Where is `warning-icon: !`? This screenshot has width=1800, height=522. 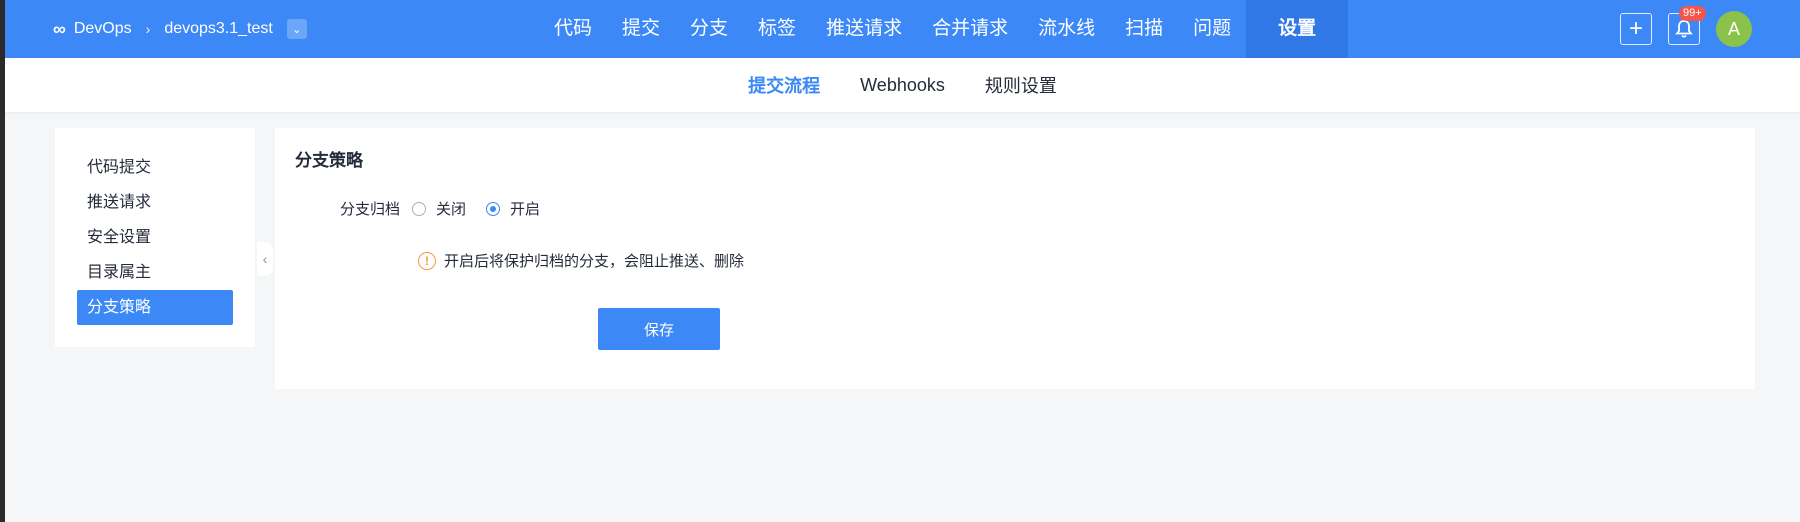
warning-icon: ! is located at coordinates (427, 260).